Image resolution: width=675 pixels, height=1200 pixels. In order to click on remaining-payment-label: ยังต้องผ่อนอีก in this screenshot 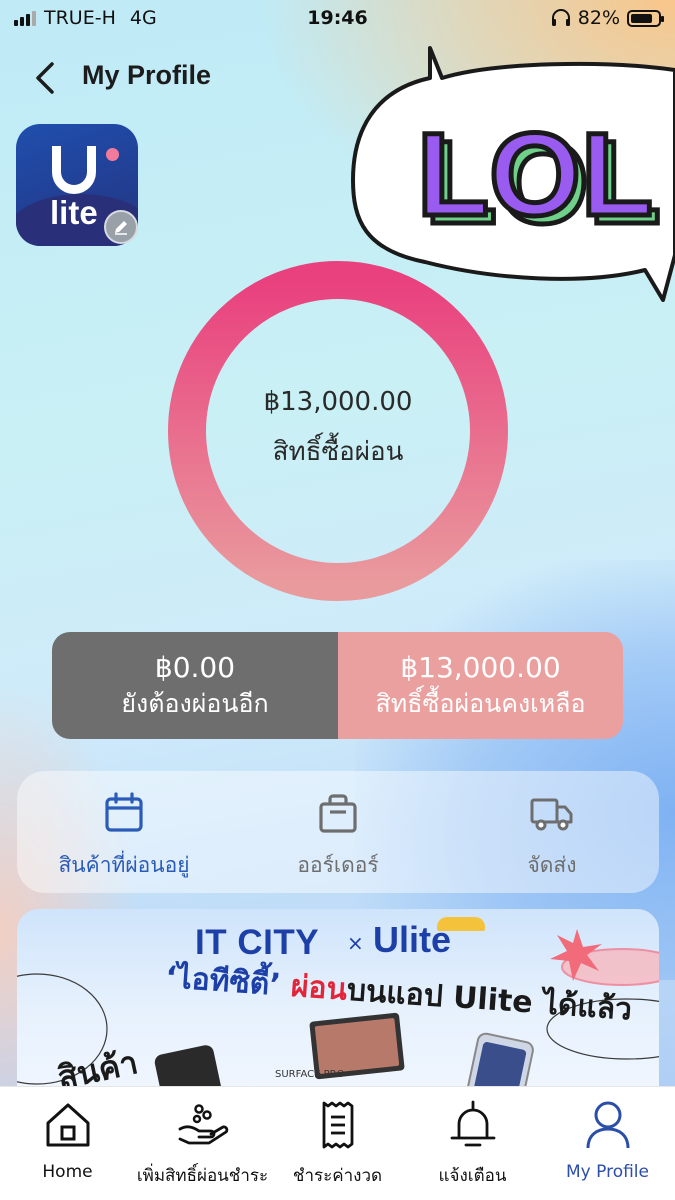, I will do `click(195, 703)`.